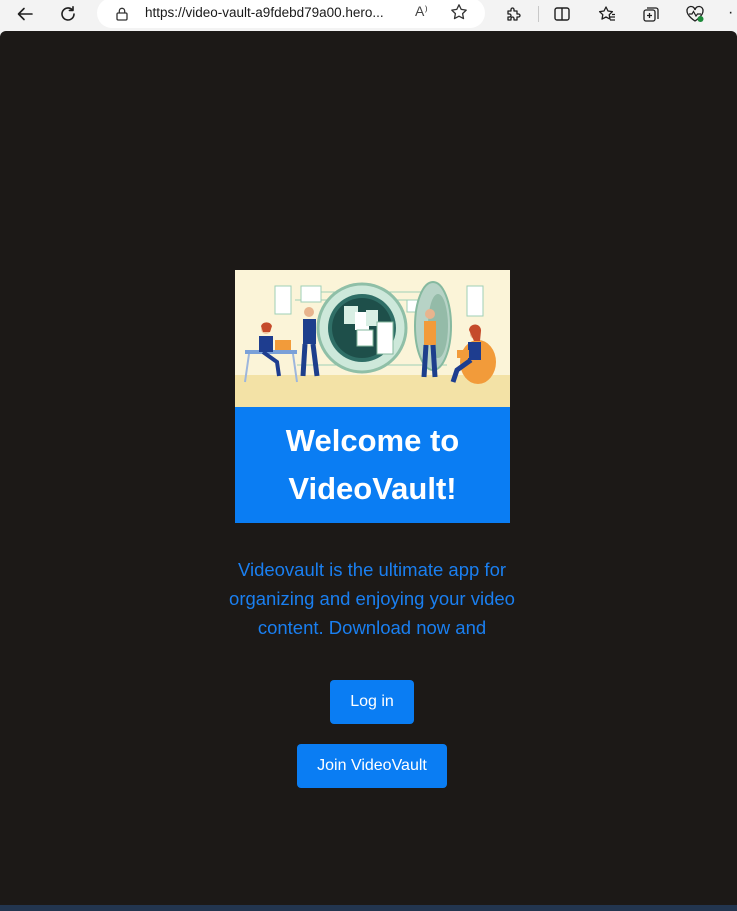 This screenshot has width=737, height=911. I want to click on favorites-icon, so click(607, 14).